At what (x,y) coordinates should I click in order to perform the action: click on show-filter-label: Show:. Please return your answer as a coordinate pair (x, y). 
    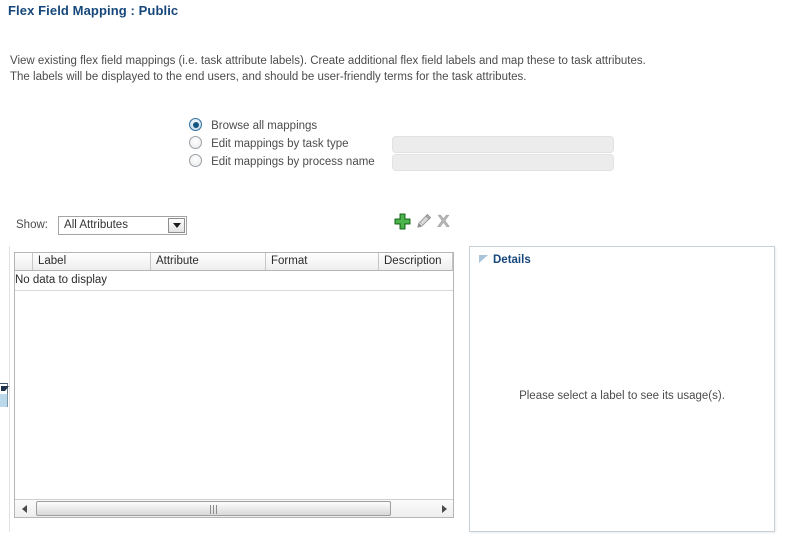
    Looking at the image, I should click on (32, 225).